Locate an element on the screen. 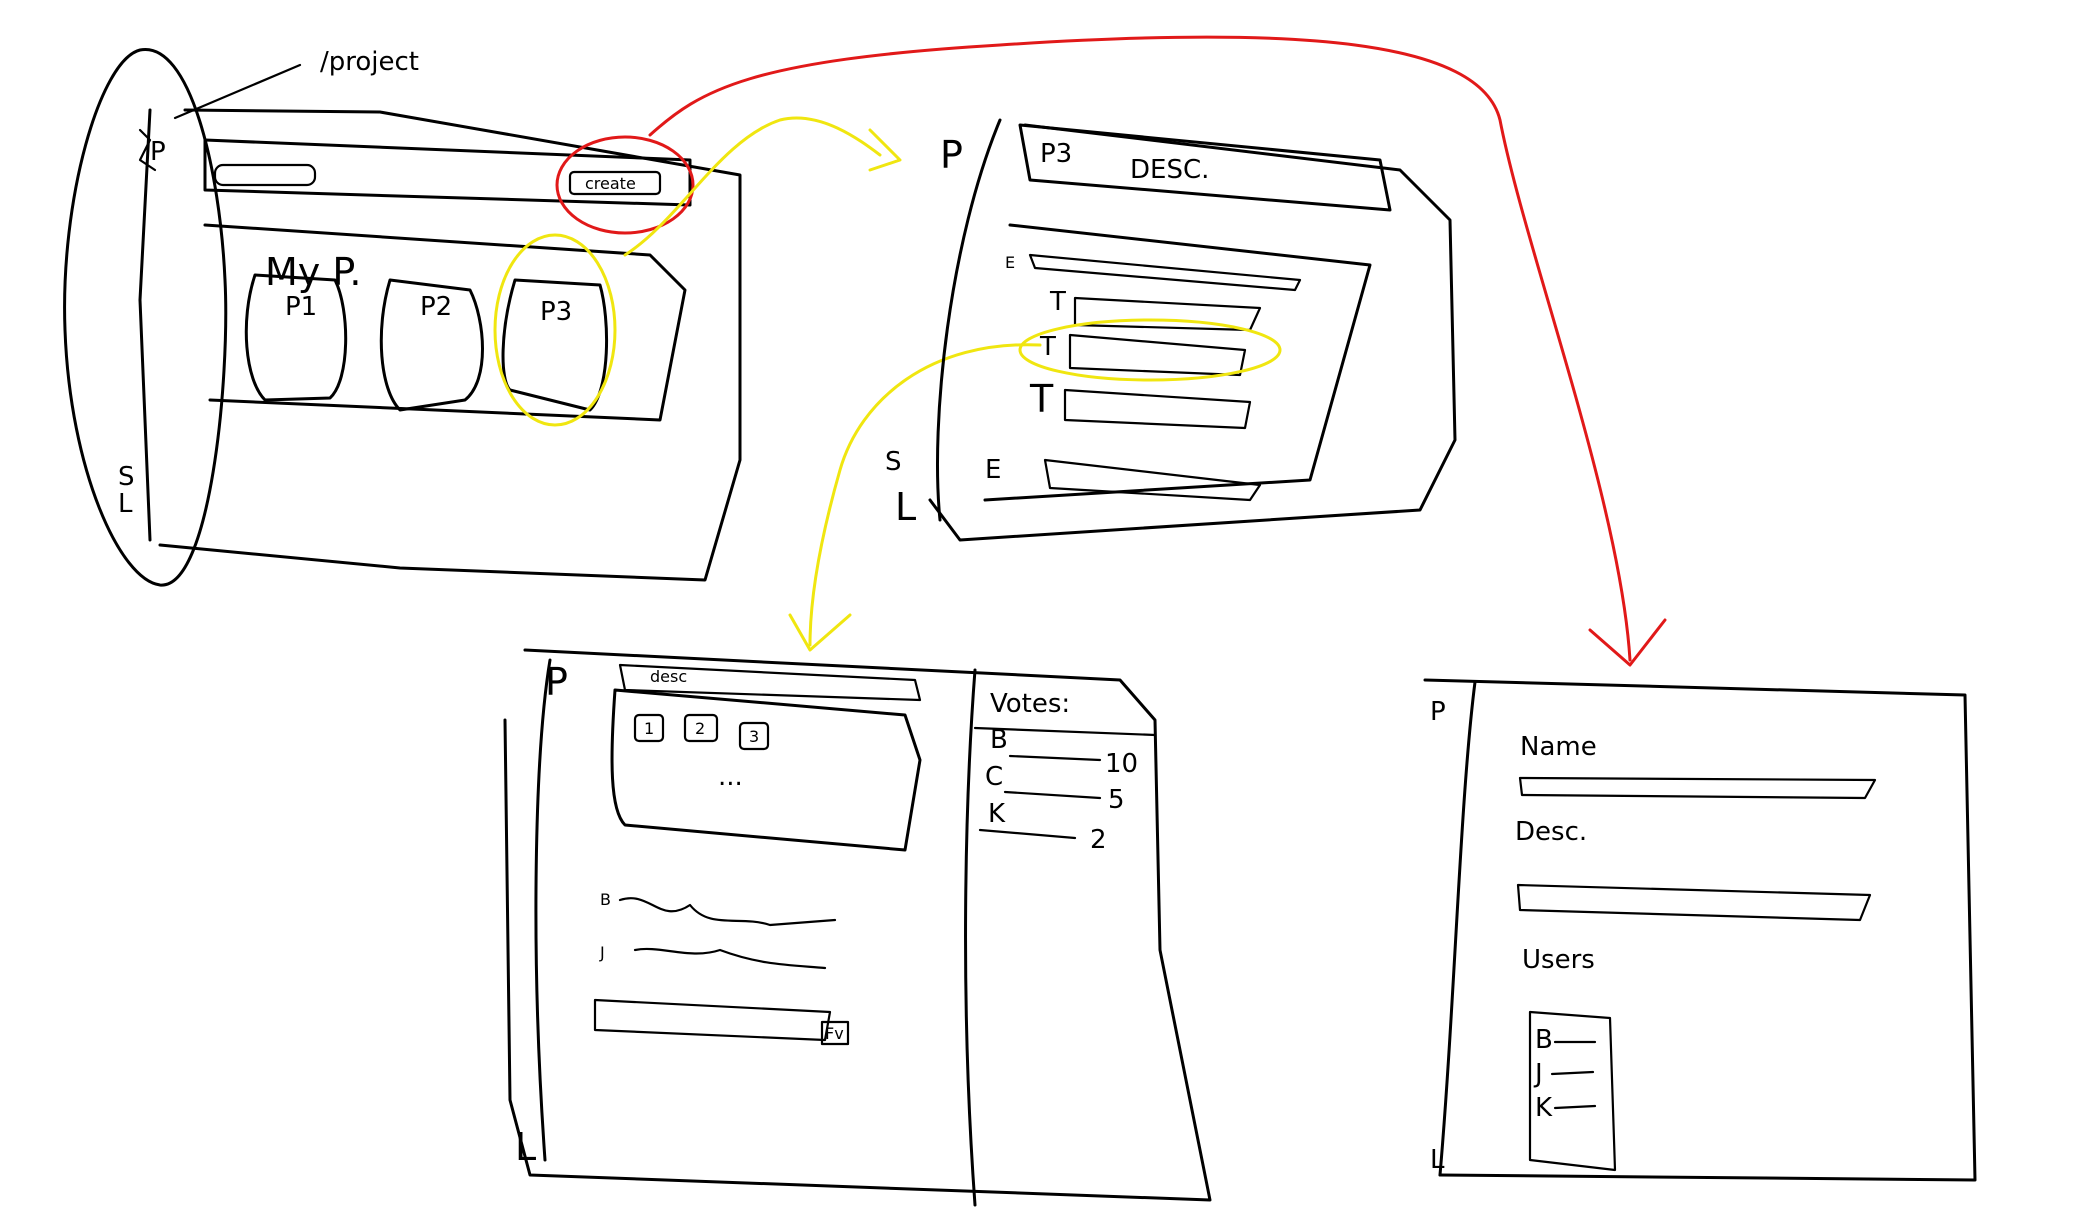 This screenshot has width=2095, height=1224. vote-count: 10 is located at coordinates (1121, 764).